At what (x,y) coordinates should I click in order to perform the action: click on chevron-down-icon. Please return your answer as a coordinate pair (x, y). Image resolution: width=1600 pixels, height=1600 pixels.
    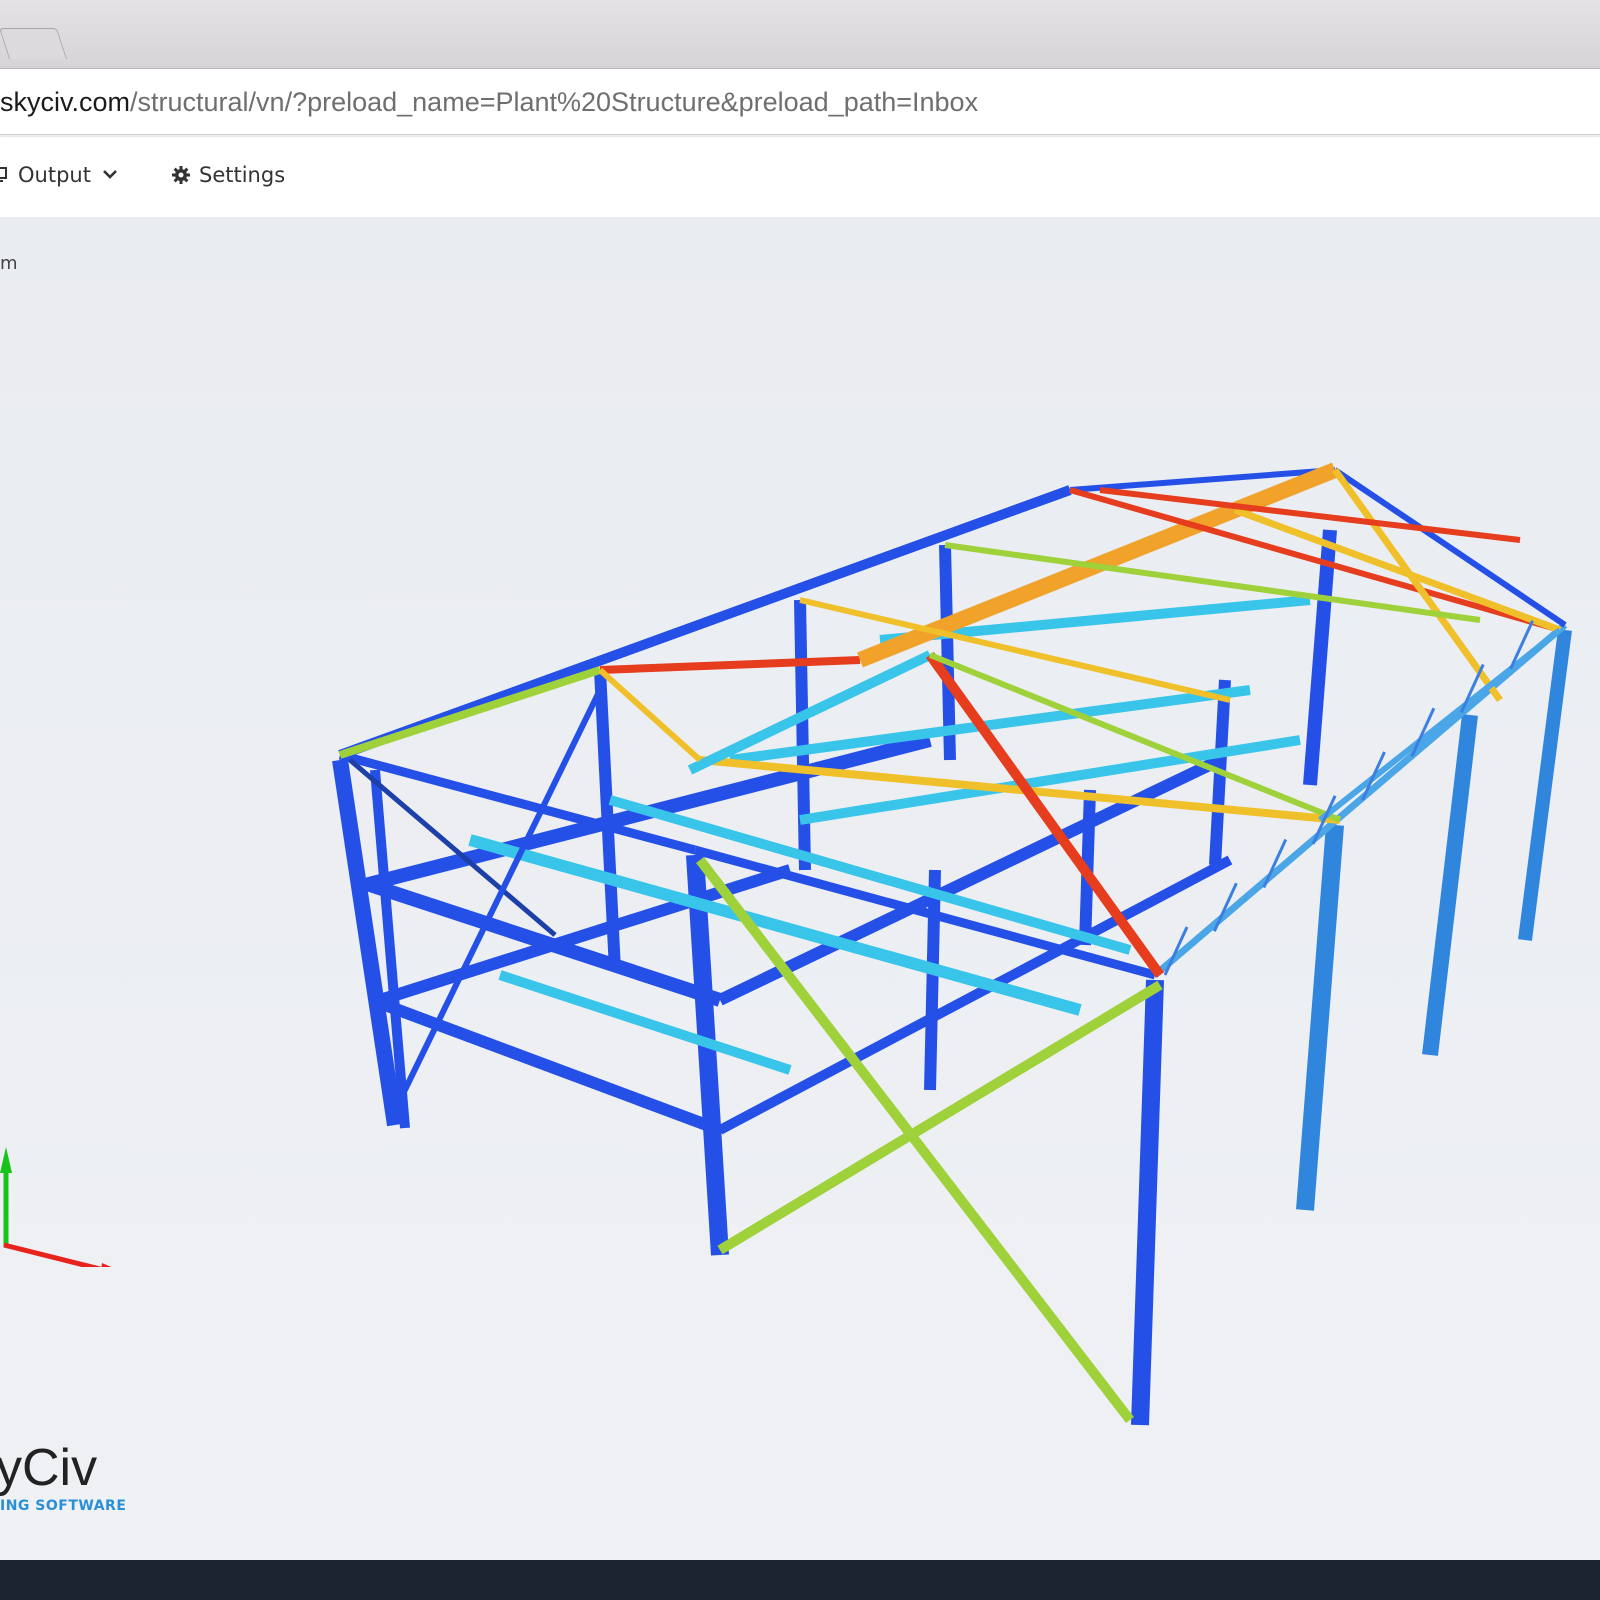
    Looking at the image, I should click on (110, 175).